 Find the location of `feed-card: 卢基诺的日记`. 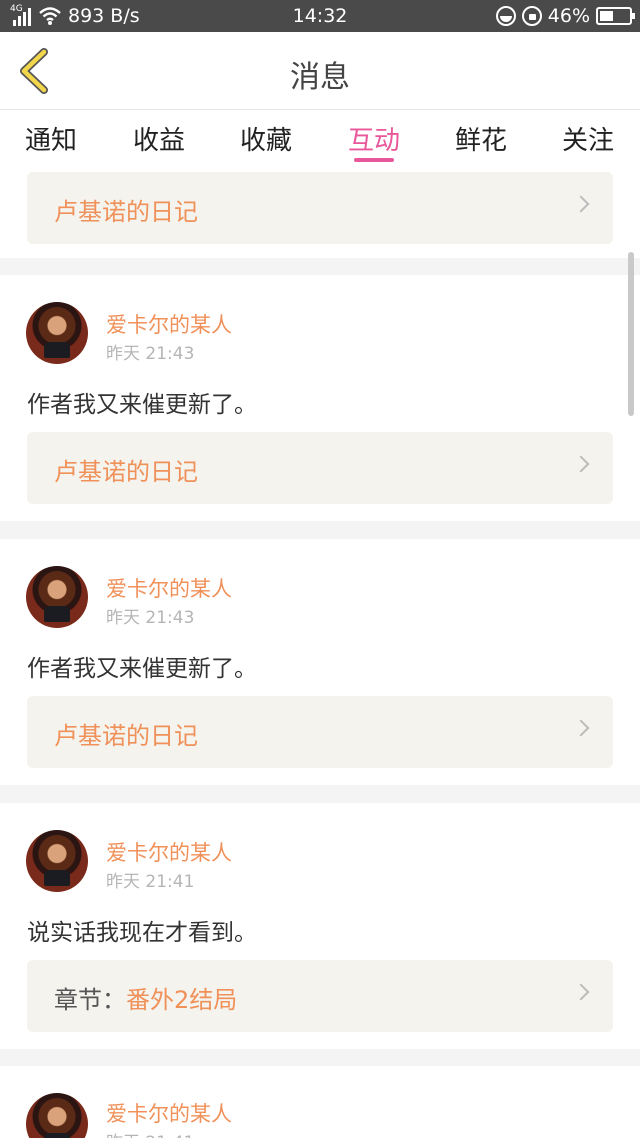

feed-card: 卢基诺的日记 is located at coordinates (320, 212).